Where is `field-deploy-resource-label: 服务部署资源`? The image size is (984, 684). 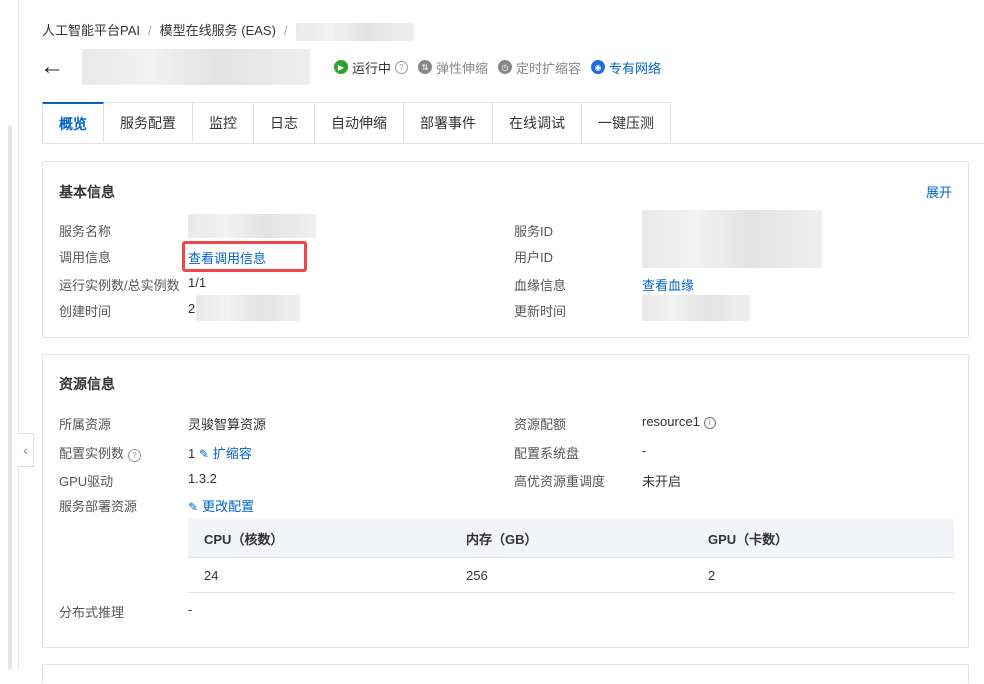
field-deploy-resource-label: 服务部署资源 is located at coordinates (98, 506).